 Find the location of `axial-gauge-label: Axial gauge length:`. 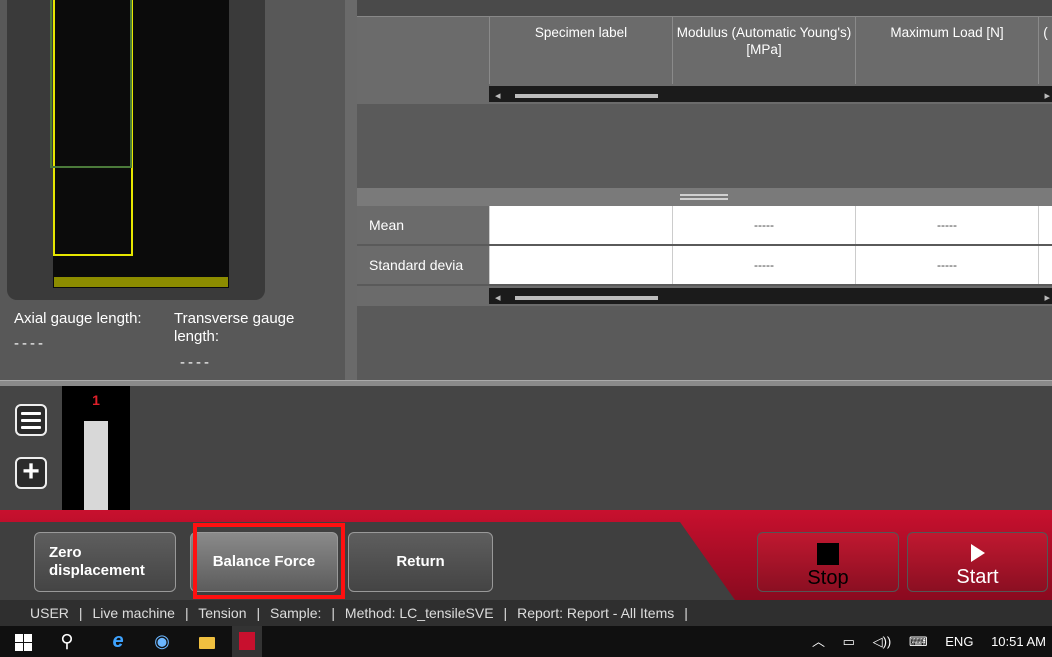

axial-gauge-label: Axial gauge length: is located at coordinates (78, 318).